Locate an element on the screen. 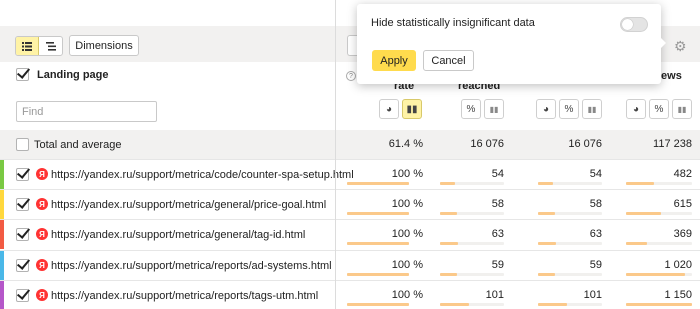 This screenshot has width=700, height=309. total-value-2: 16 076 is located at coordinates (487, 144).